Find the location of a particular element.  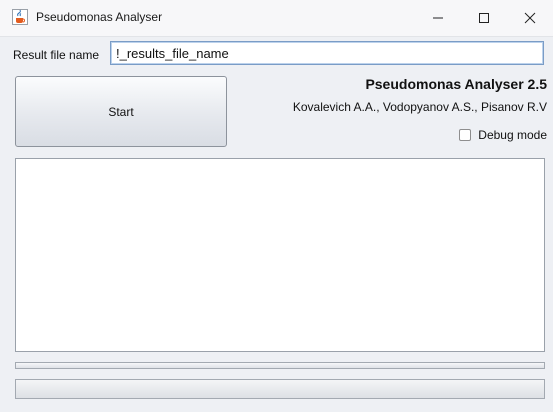

debug-mode-label: Debug mode is located at coordinates (512, 135).